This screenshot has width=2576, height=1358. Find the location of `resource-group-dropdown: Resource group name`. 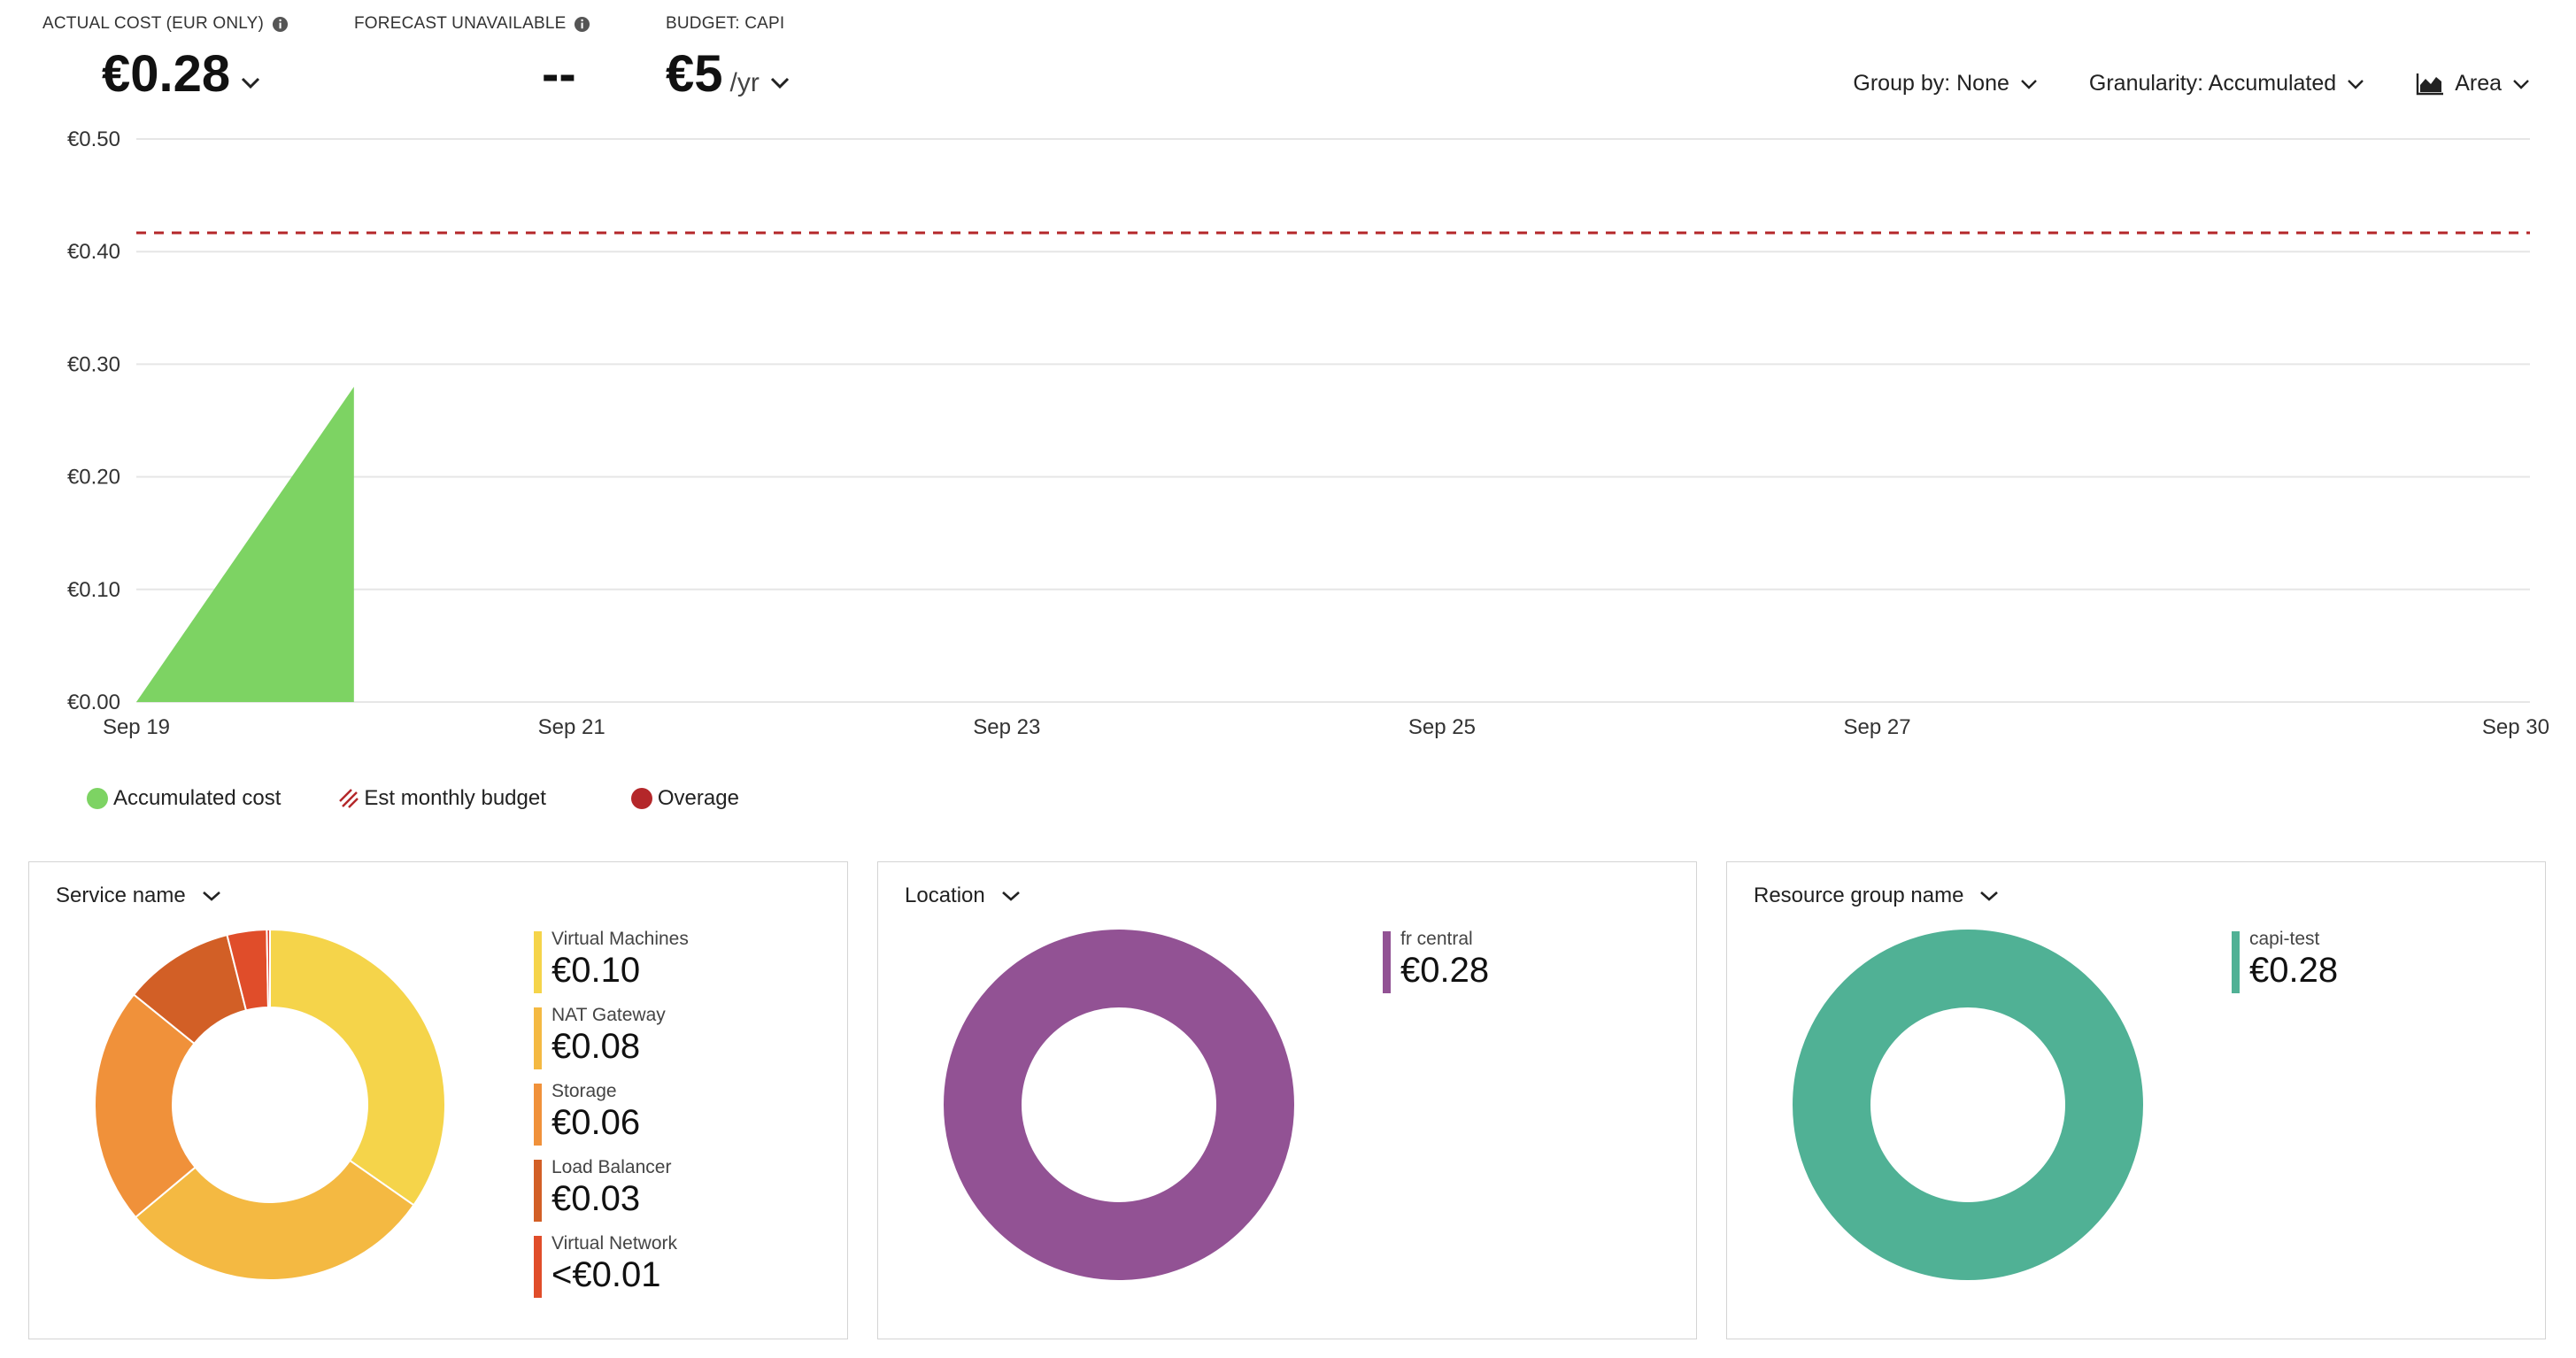

resource-group-dropdown: Resource group name is located at coordinates (1876, 895).